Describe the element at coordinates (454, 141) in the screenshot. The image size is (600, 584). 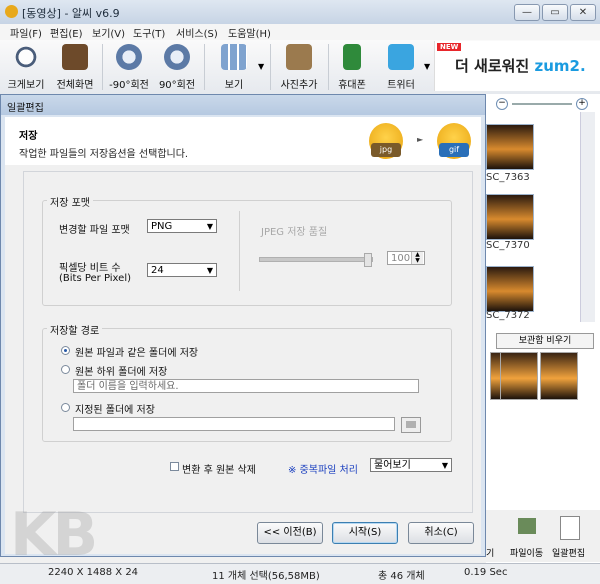
I see `gif-mascot-icon: gif` at that location.